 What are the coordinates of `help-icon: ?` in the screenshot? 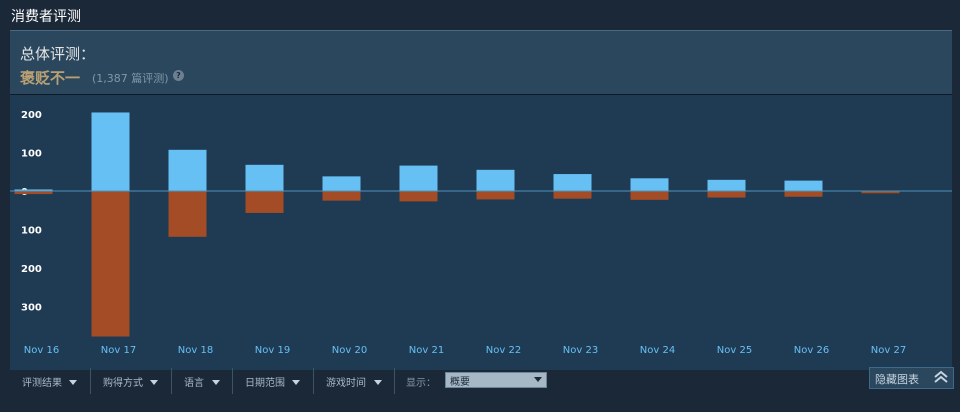 It's located at (178, 75).